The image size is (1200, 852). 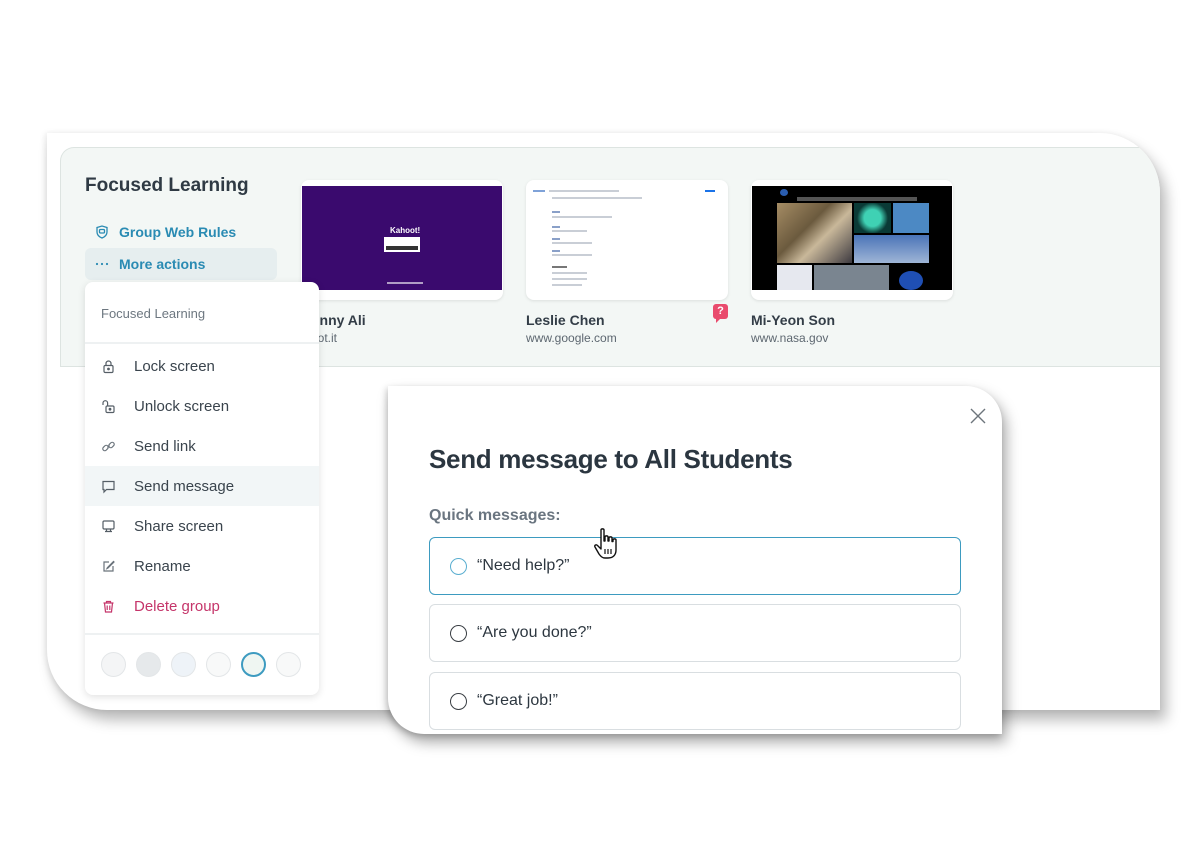 I want to click on student-name: Mi-Yeon Son, so click(x=793, y=320).